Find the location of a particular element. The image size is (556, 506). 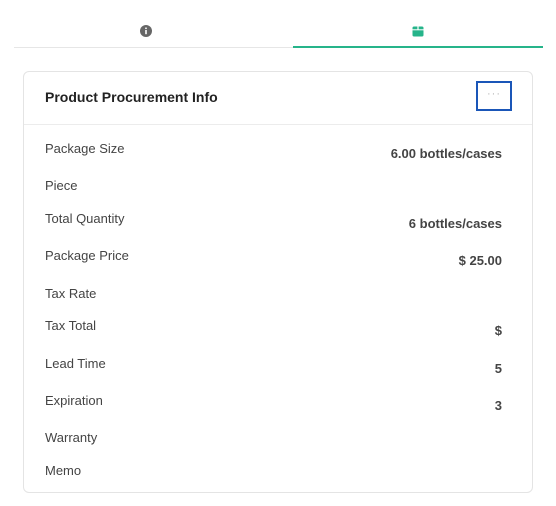

row-label: Tax Rate is located at coordinates (71, 293).